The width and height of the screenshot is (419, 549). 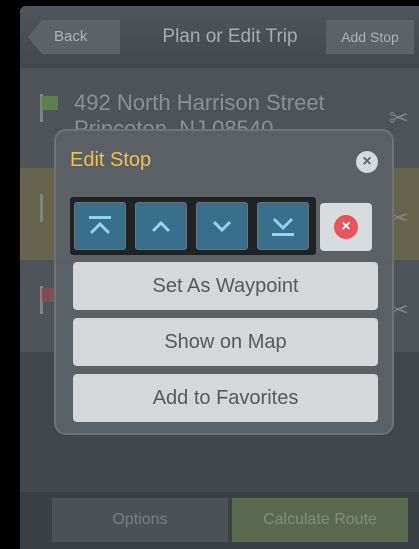 I want to click on move-to-bottom-button, so click(x=283, y=226).